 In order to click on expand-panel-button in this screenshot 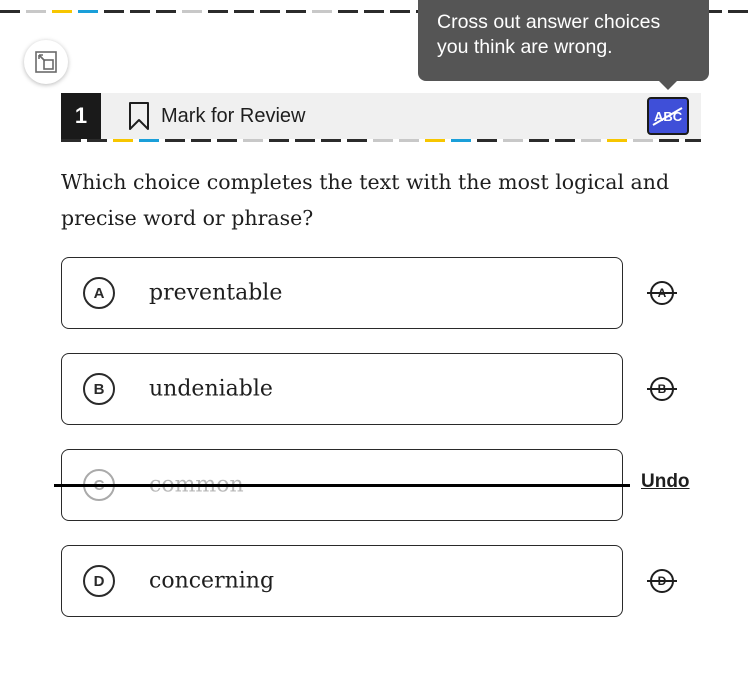, I will do `click(46, 62)`.